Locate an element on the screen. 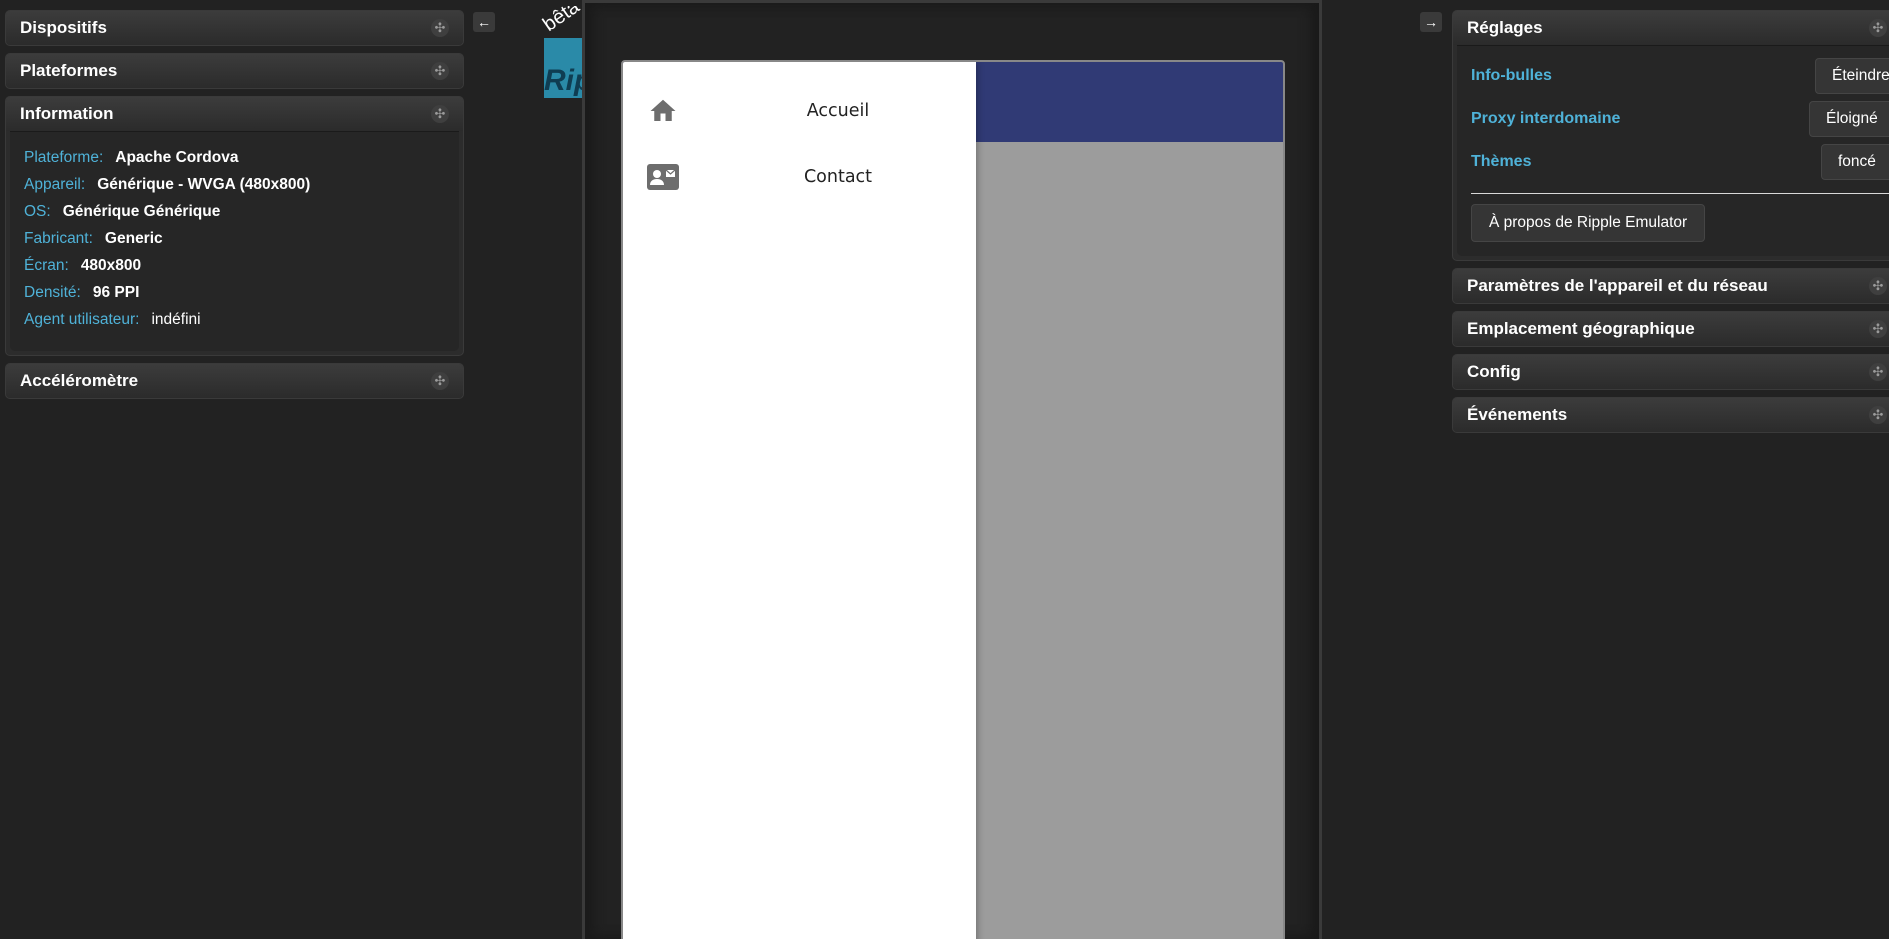  info-row-device: Appareil: Générique - WVGA (480x800) is located at coordinates (234, 184).